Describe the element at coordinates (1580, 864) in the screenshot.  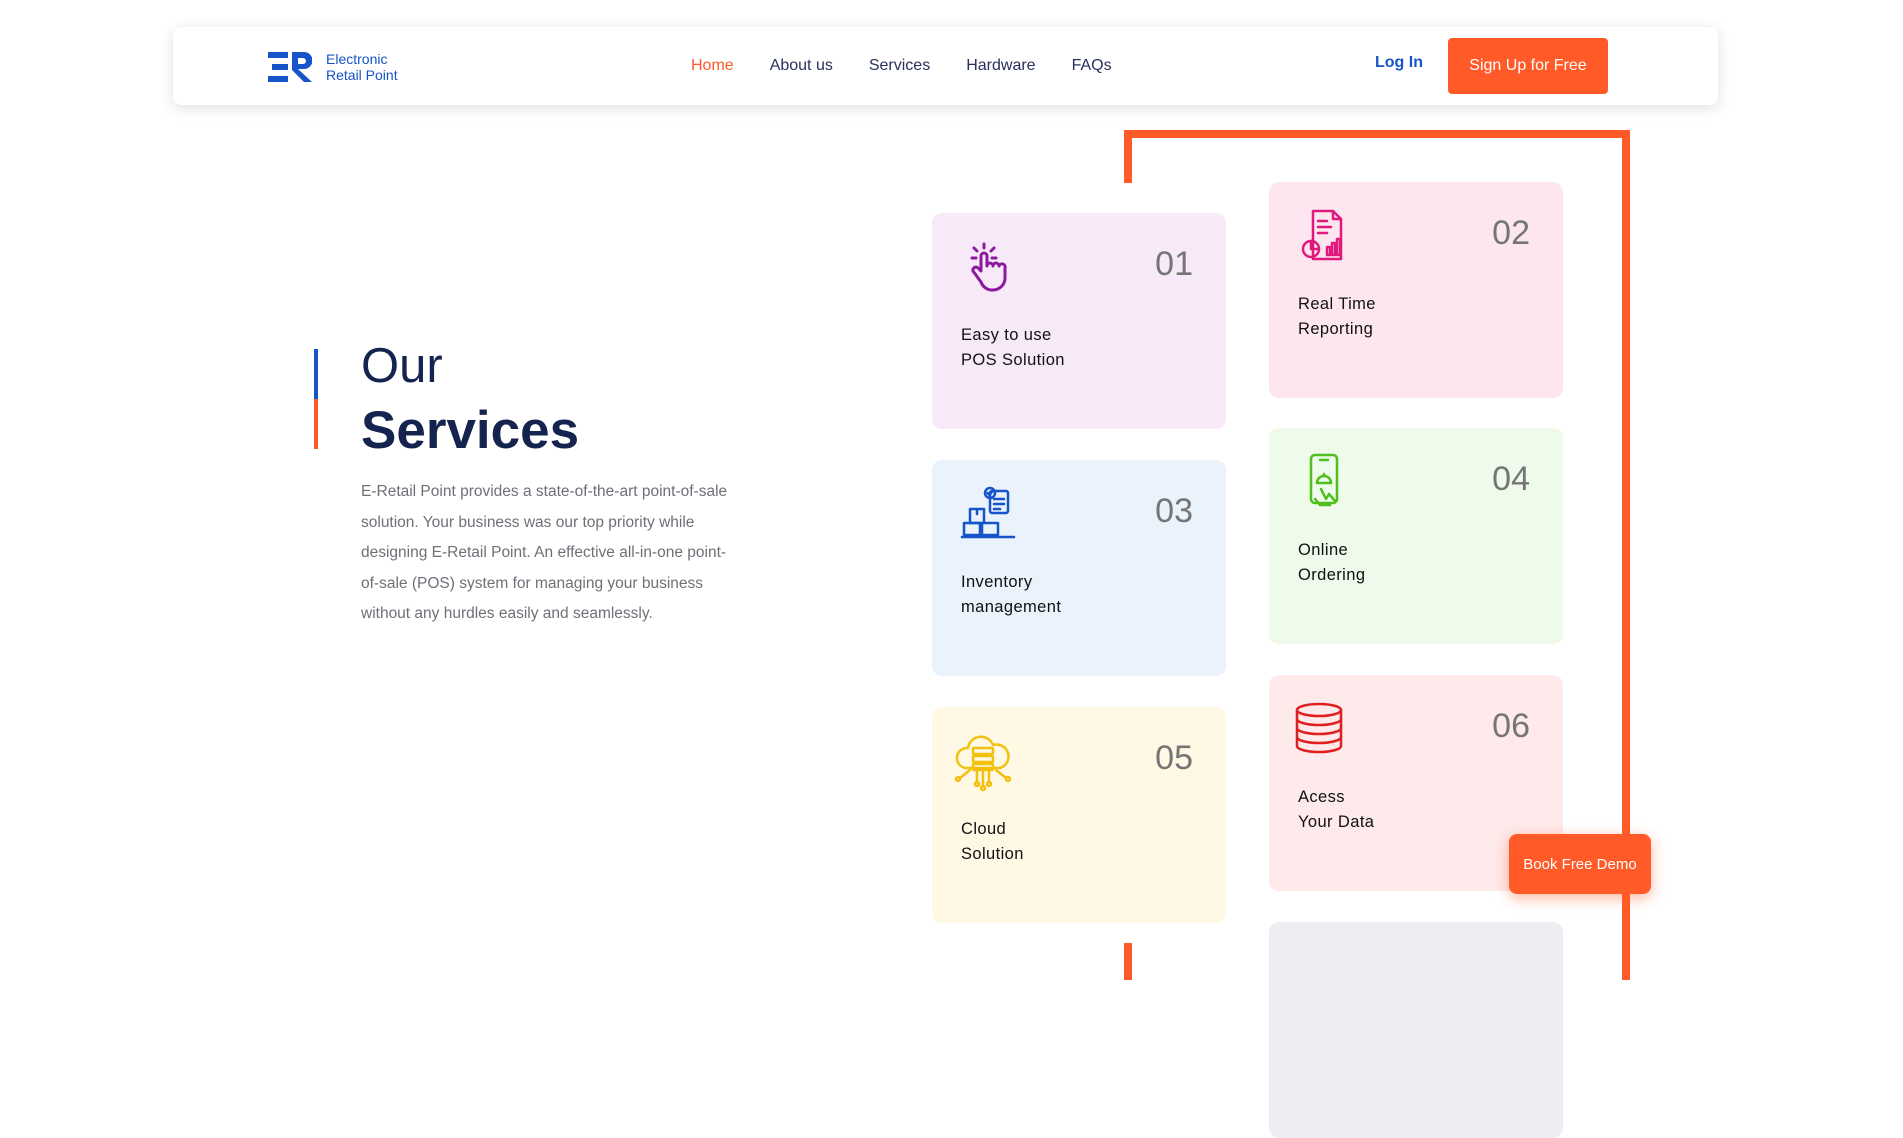
I see `book-demo-button: Book Free Demo` at that location.